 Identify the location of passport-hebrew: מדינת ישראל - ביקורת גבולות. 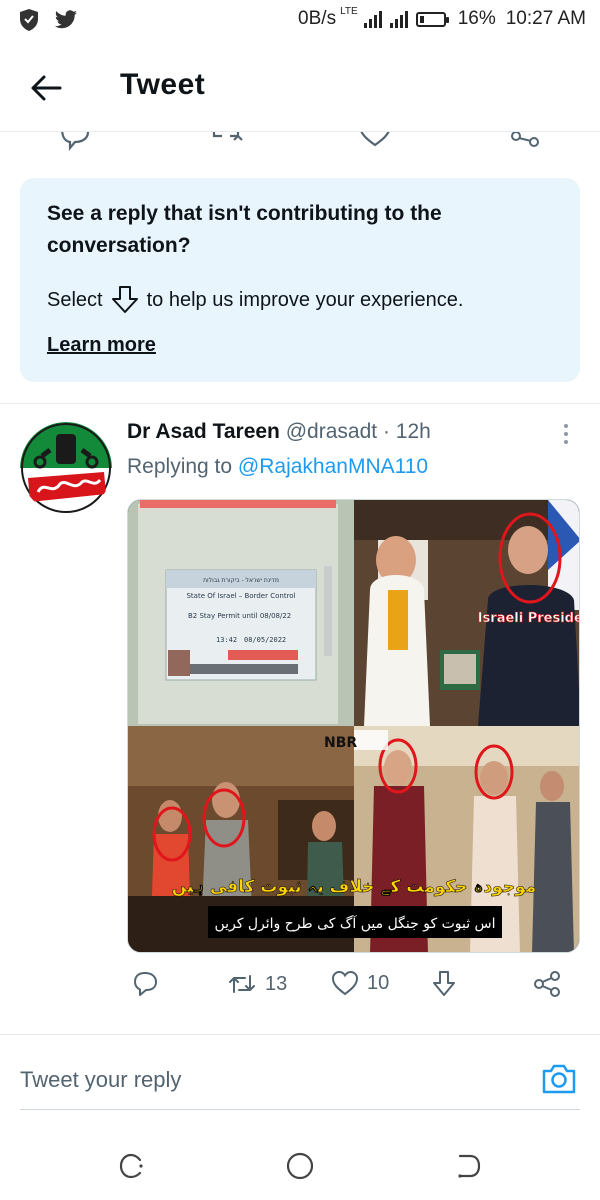
(241, 580).